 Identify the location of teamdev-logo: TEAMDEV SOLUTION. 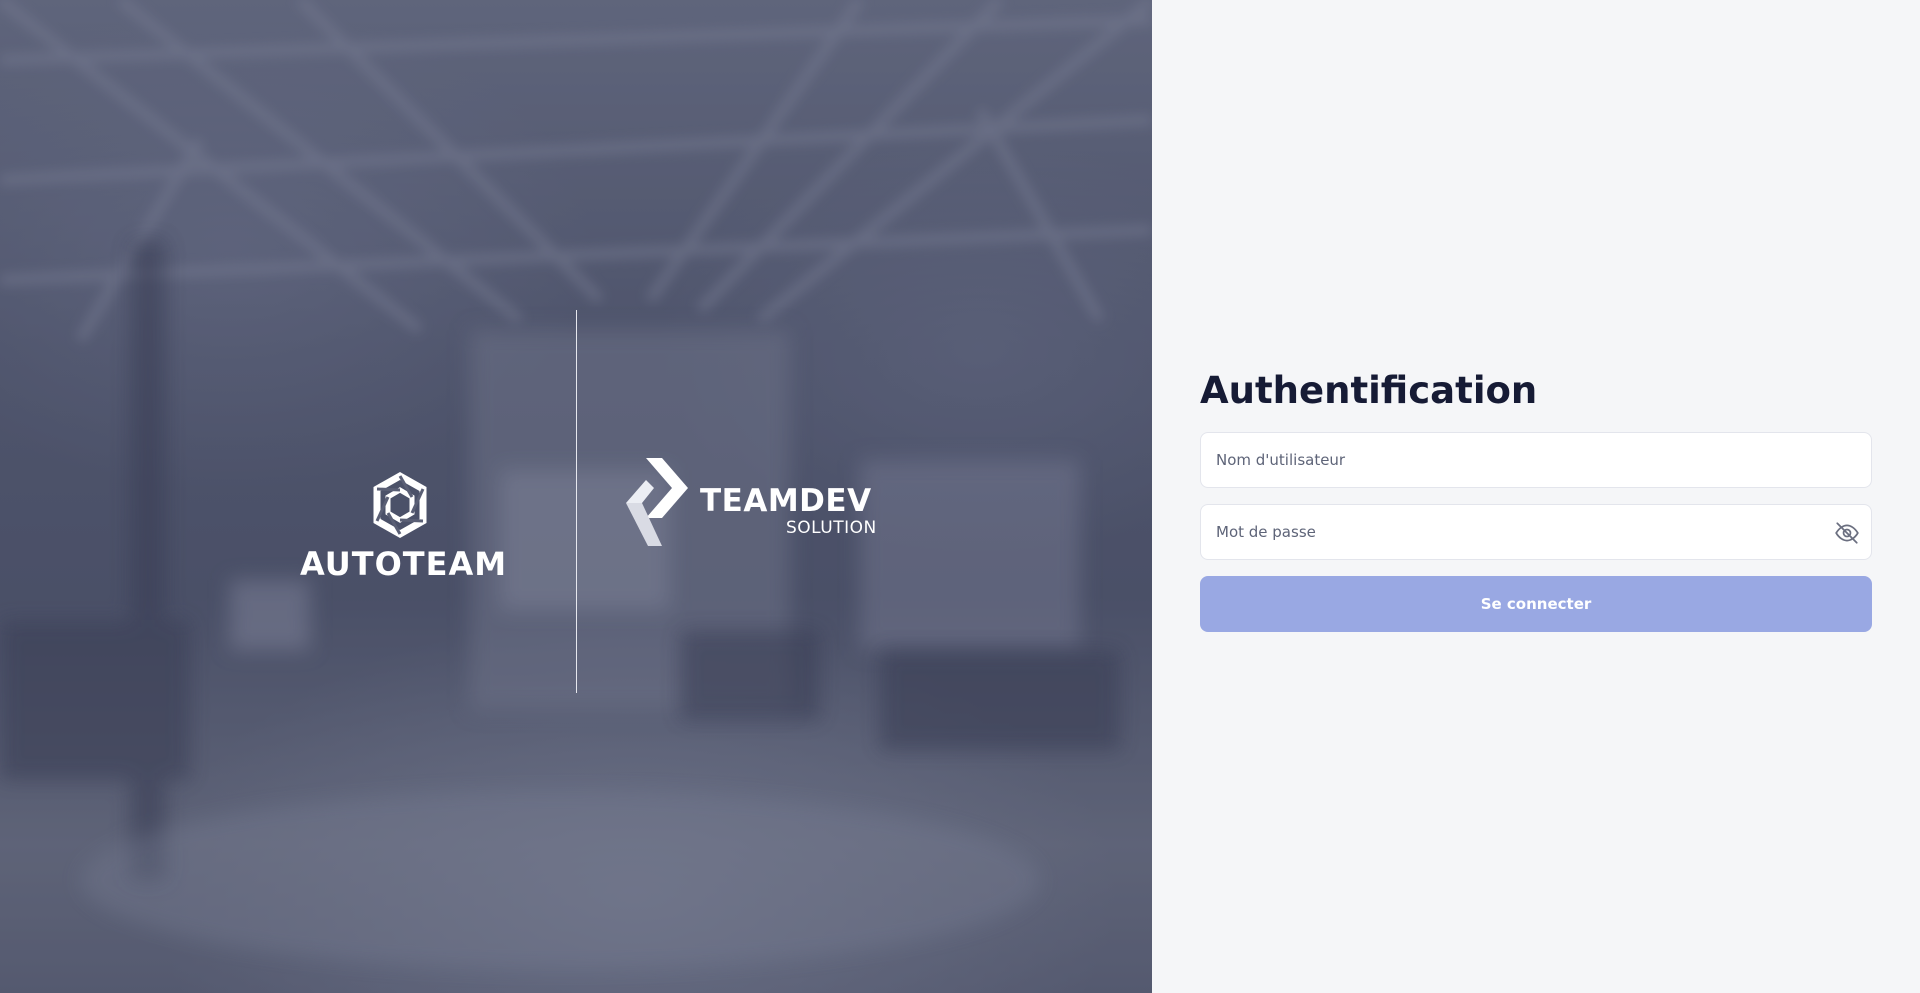
(756, 503).